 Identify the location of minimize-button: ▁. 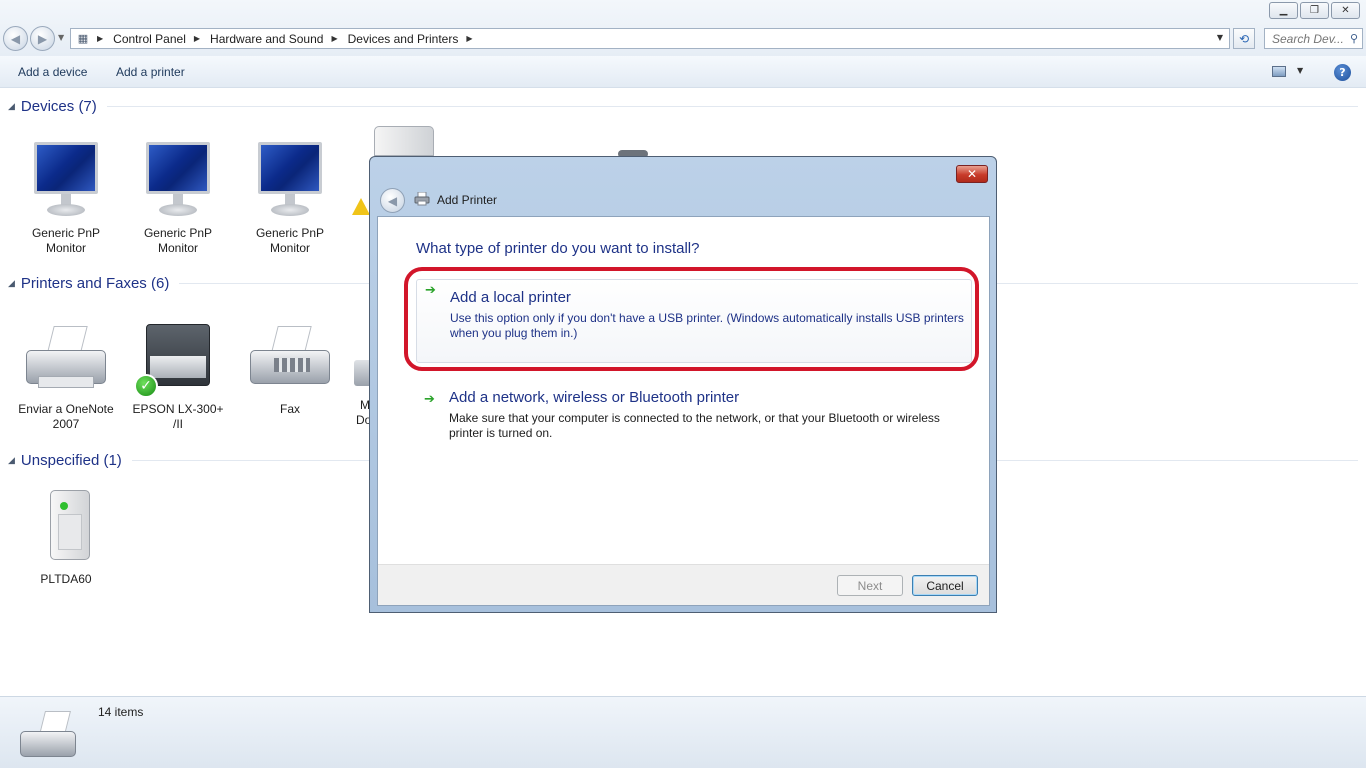
(1283, 10).